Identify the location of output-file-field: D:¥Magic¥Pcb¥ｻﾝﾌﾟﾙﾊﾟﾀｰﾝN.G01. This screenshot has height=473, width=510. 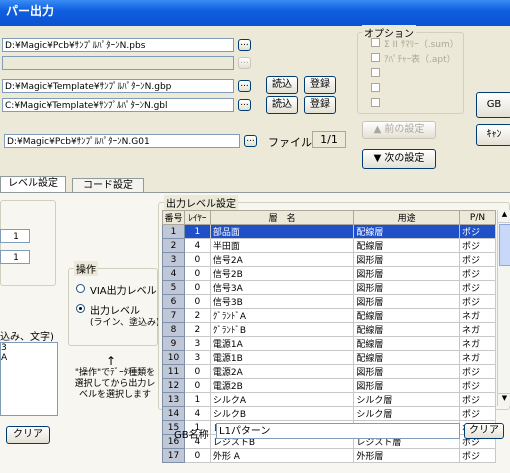
(122, 141).